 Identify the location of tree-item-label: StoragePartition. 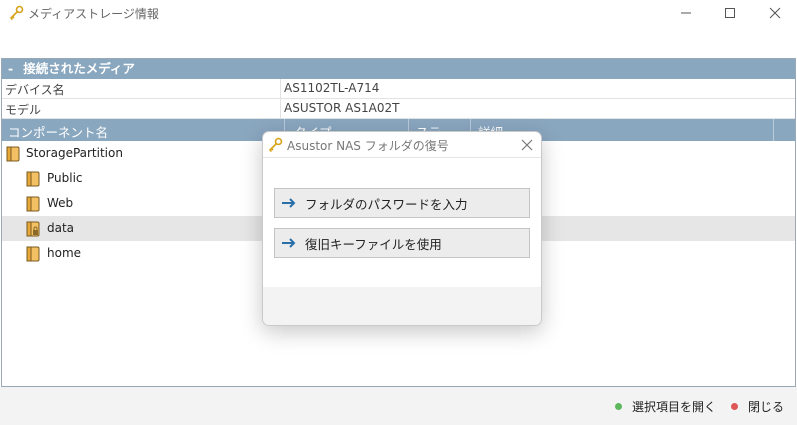
(74, 153).